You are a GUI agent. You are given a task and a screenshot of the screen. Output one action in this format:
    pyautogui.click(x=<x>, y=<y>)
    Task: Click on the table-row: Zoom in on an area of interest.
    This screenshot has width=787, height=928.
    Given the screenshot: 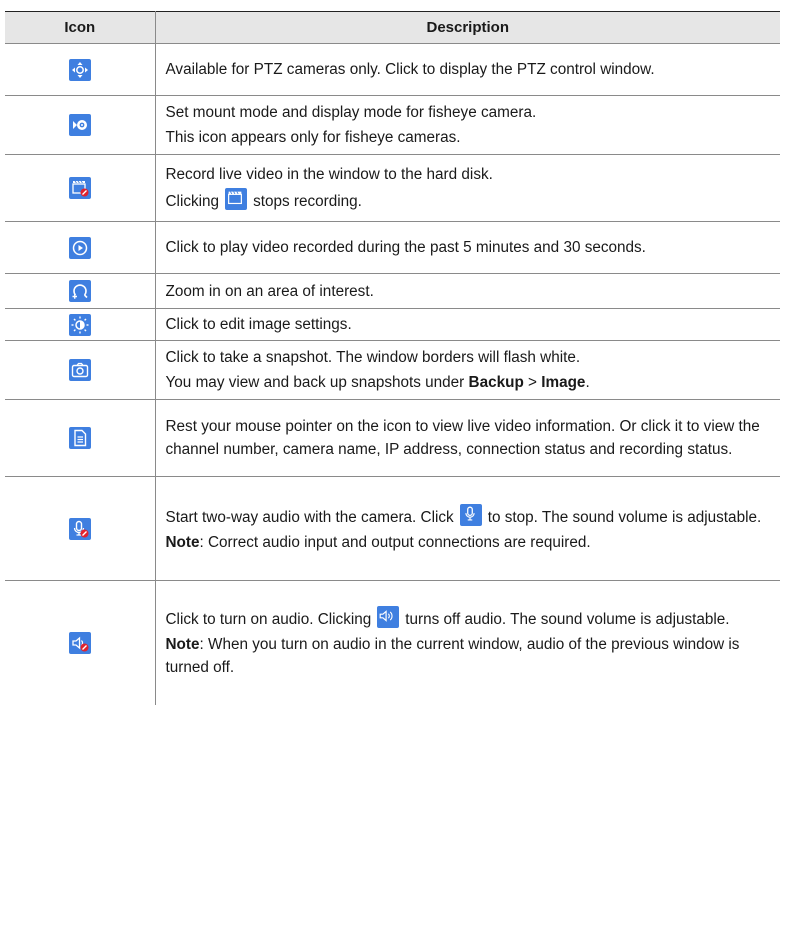 What is the action you would take?
    pyautogui.click(x=392, y=291)
    